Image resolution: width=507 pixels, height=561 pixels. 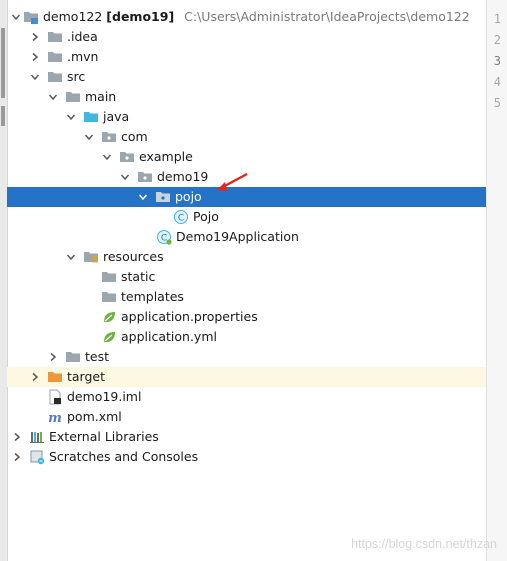 I want to click on watermark: https://blog.csdn.net/thzan, so click(x=424, y=544).